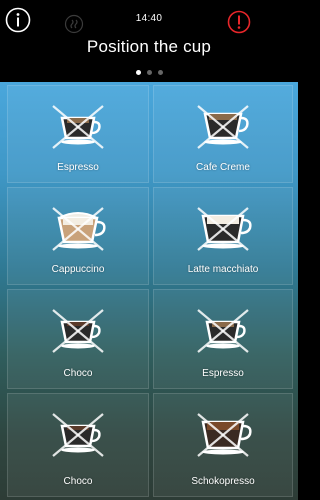 Image resolution: width=320 pixels, height=500 pixels. I want to click on clock-time: 14:40, so click(149, 18).